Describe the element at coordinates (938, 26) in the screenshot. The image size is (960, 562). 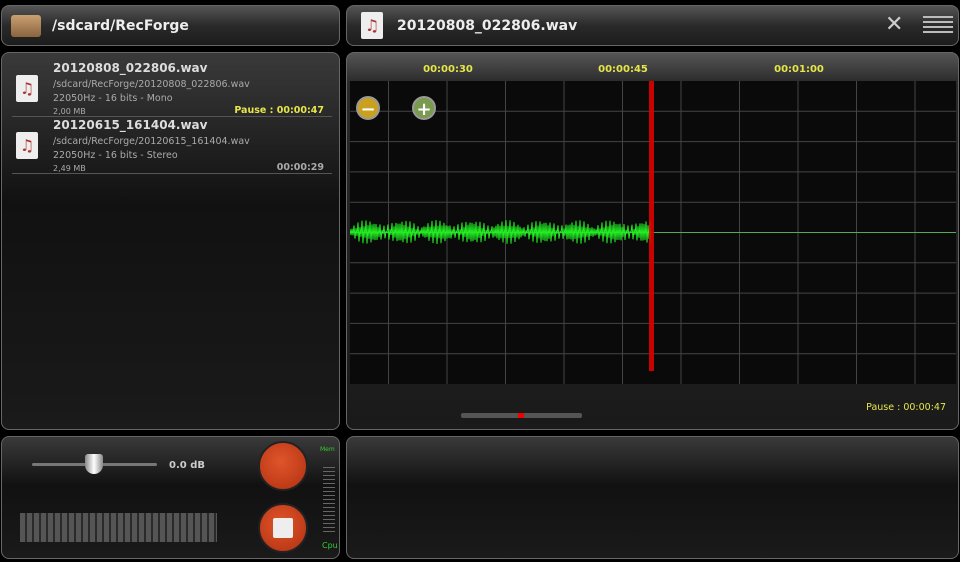
I see `menu-icon` at that location.